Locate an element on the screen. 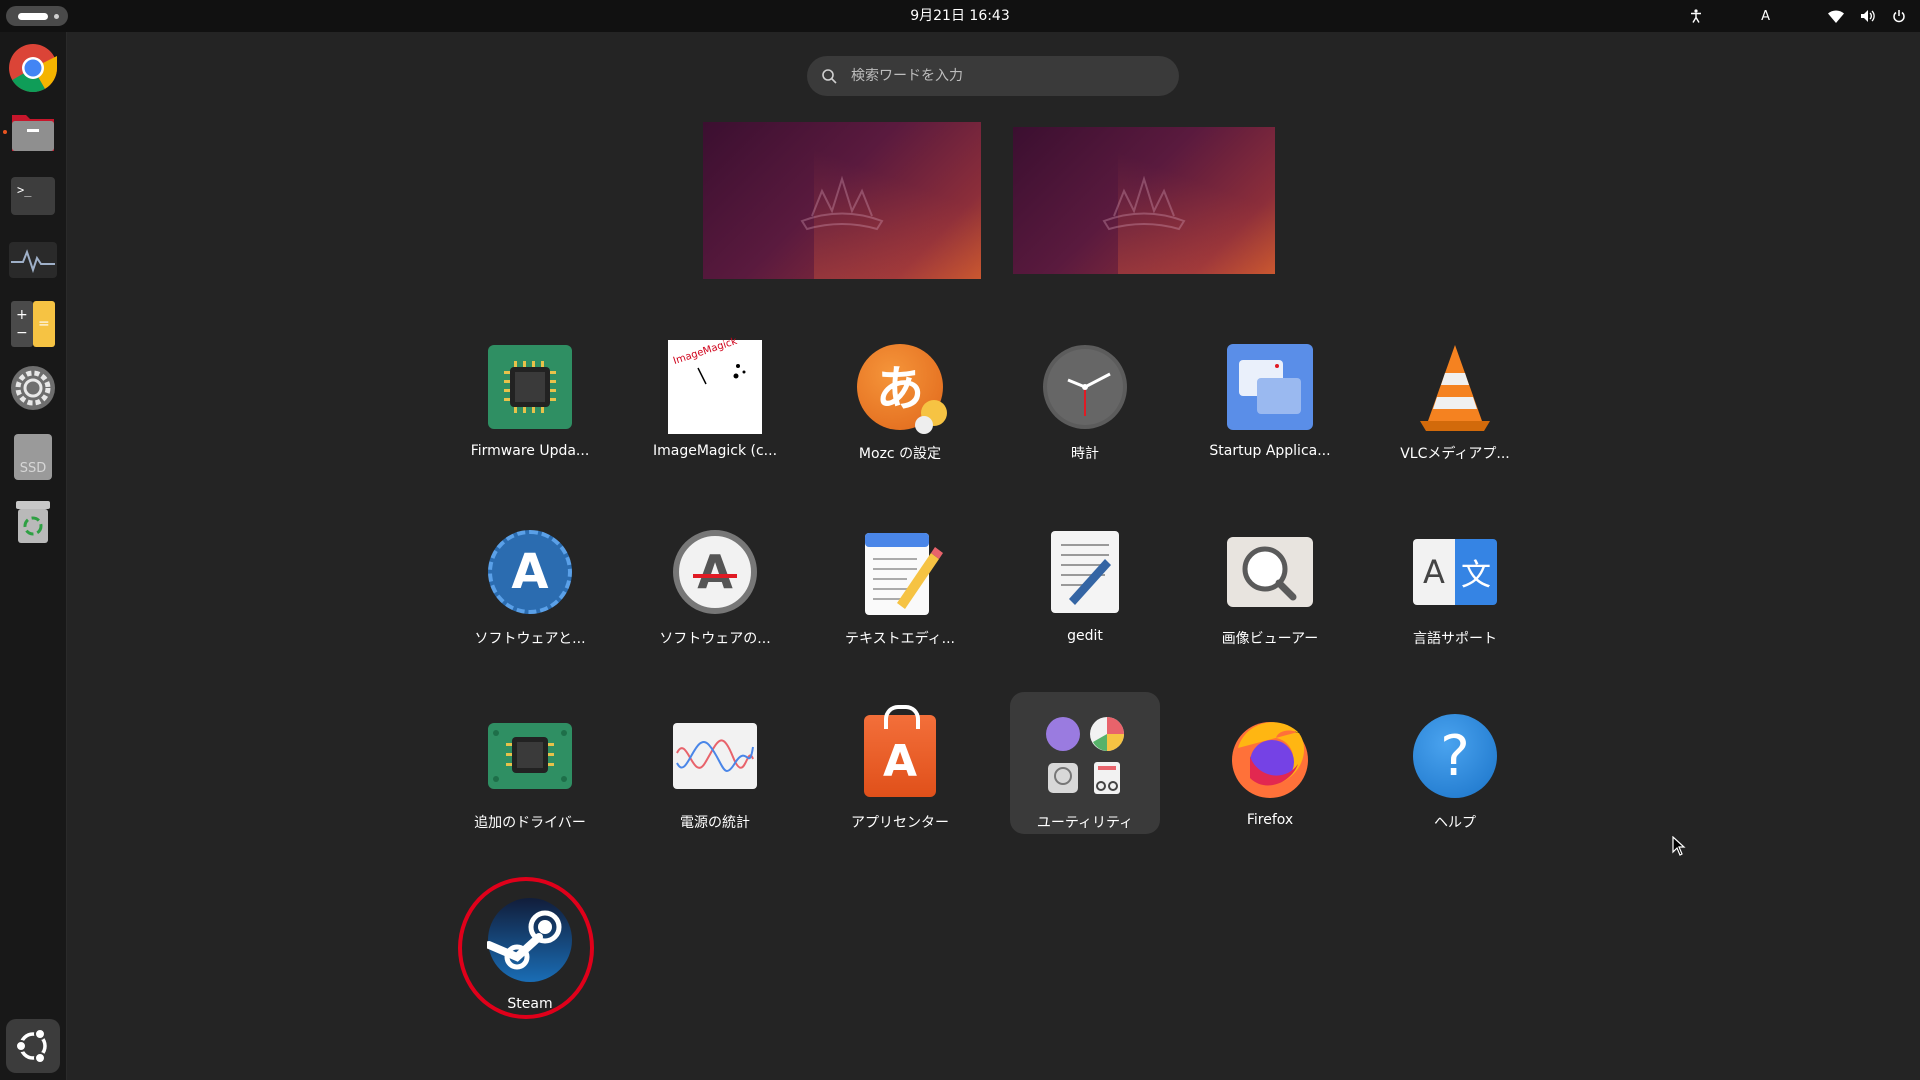 The height and width of the screenshot is (1080, 1920). files-icon is located at coordinates (33, 133).